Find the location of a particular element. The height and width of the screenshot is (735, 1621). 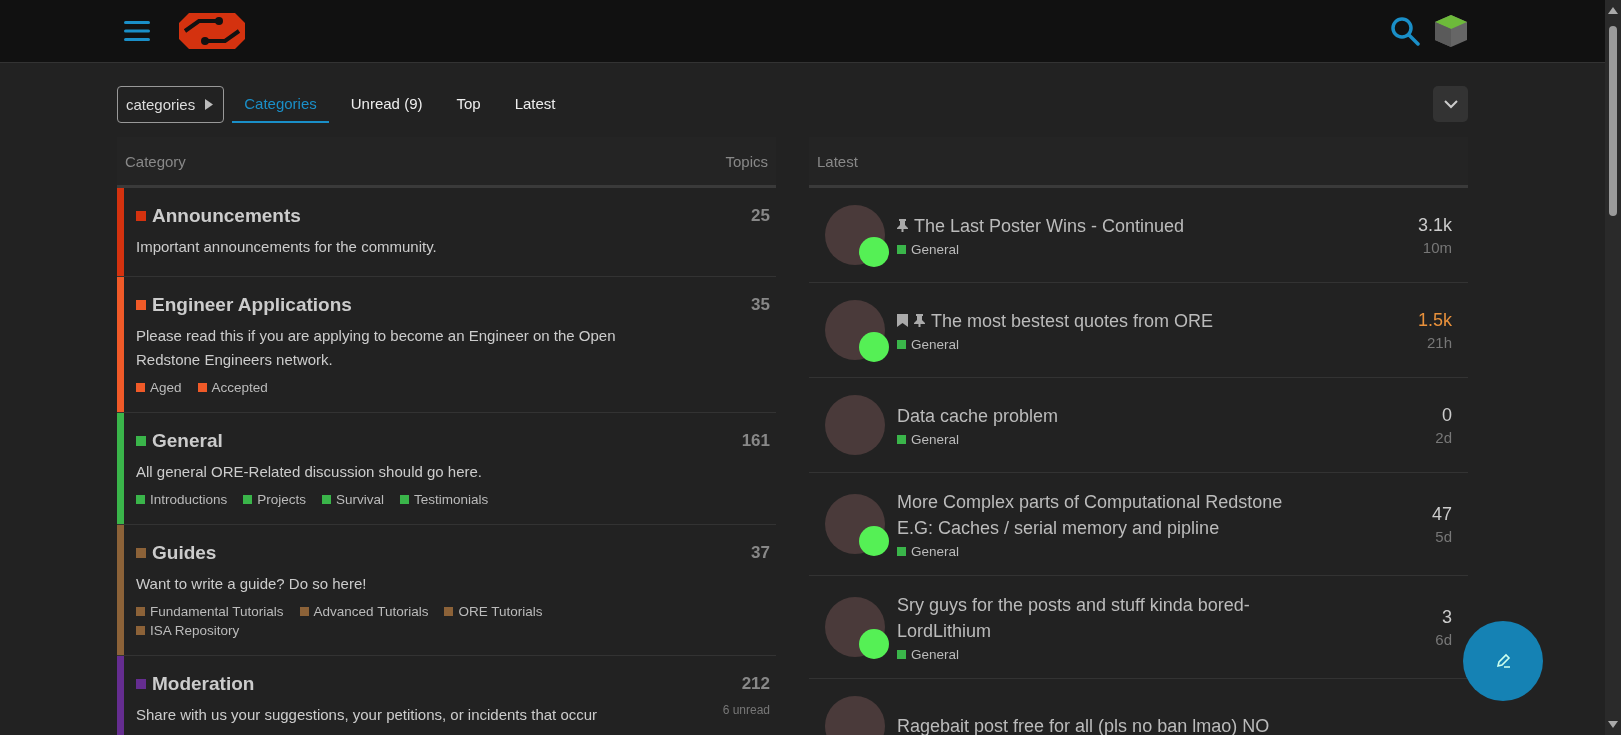

category-description: All general ORE-Related discussion should go here. is located at coordinates (309, 472).